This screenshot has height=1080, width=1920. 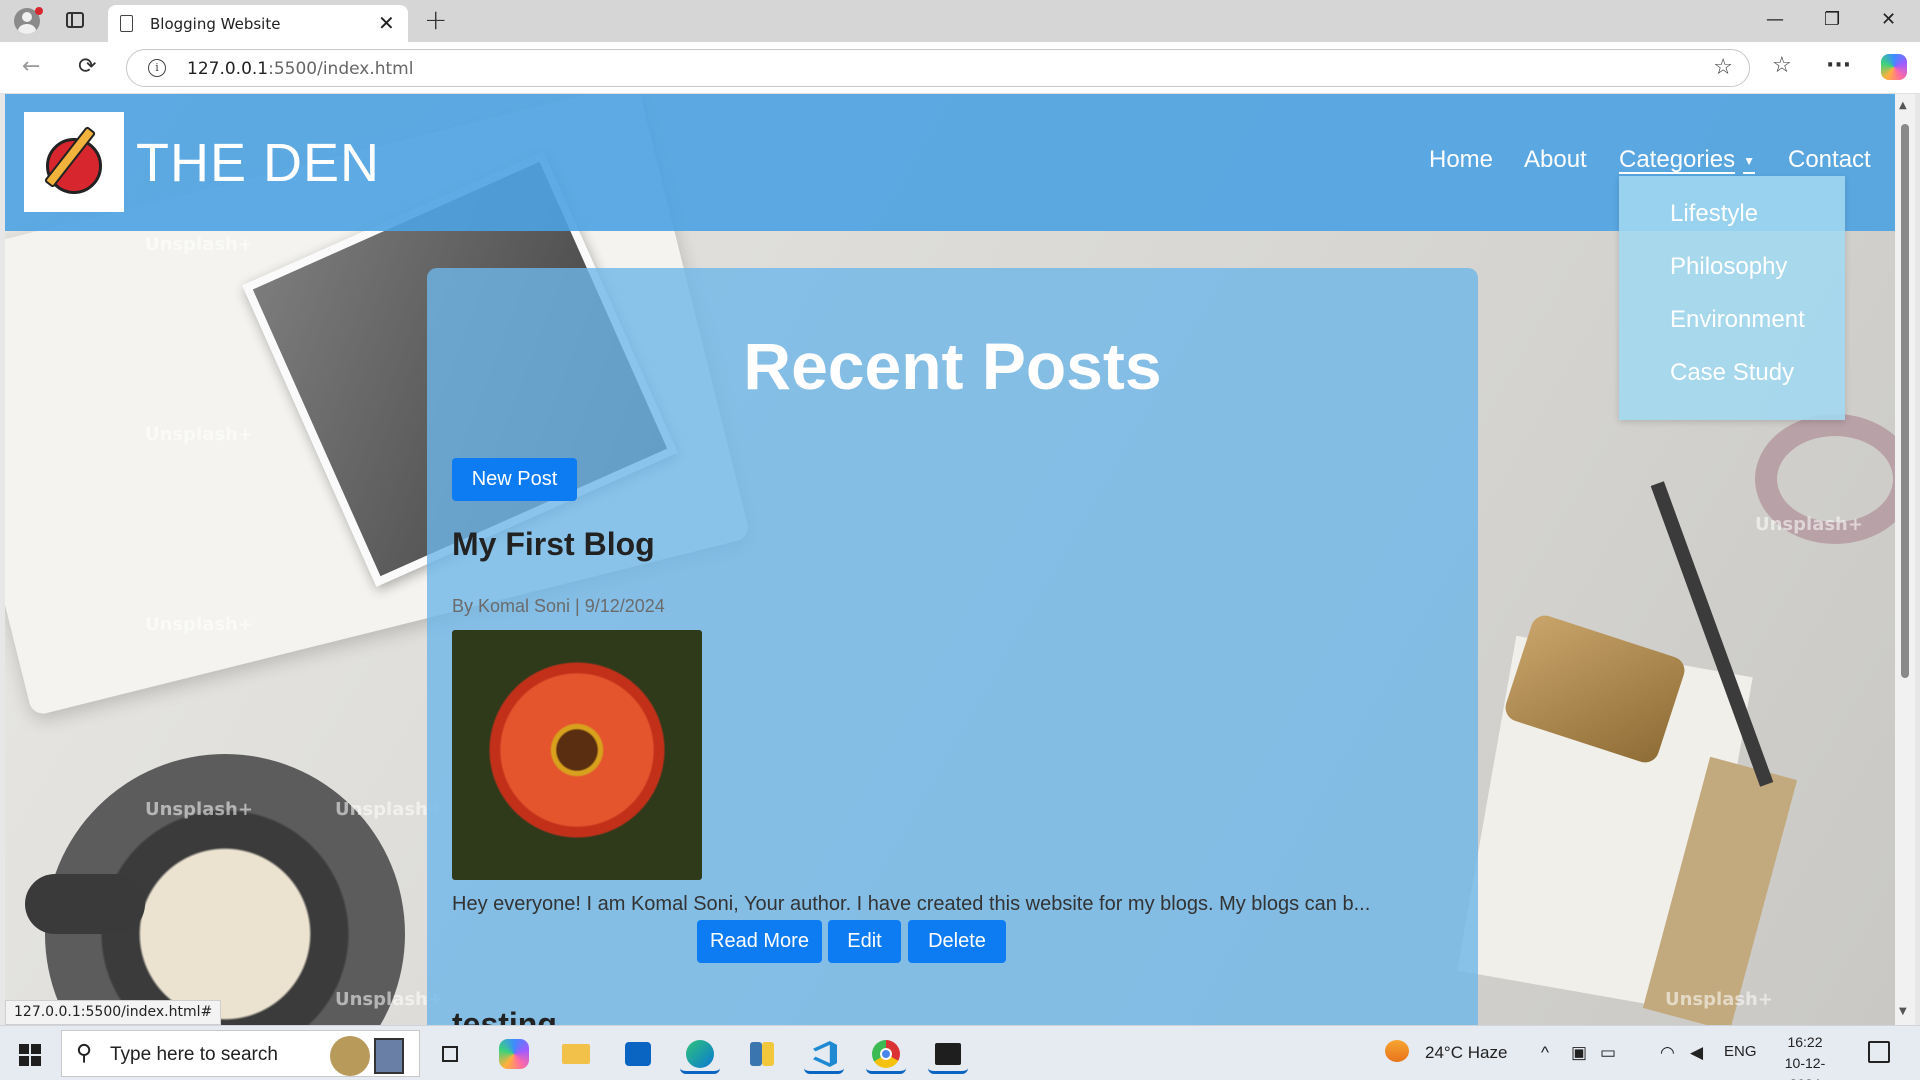 What do you see at coordinates (74, 162) in the screenshot?
I see `site-logo` at bounding box center [74, 162].